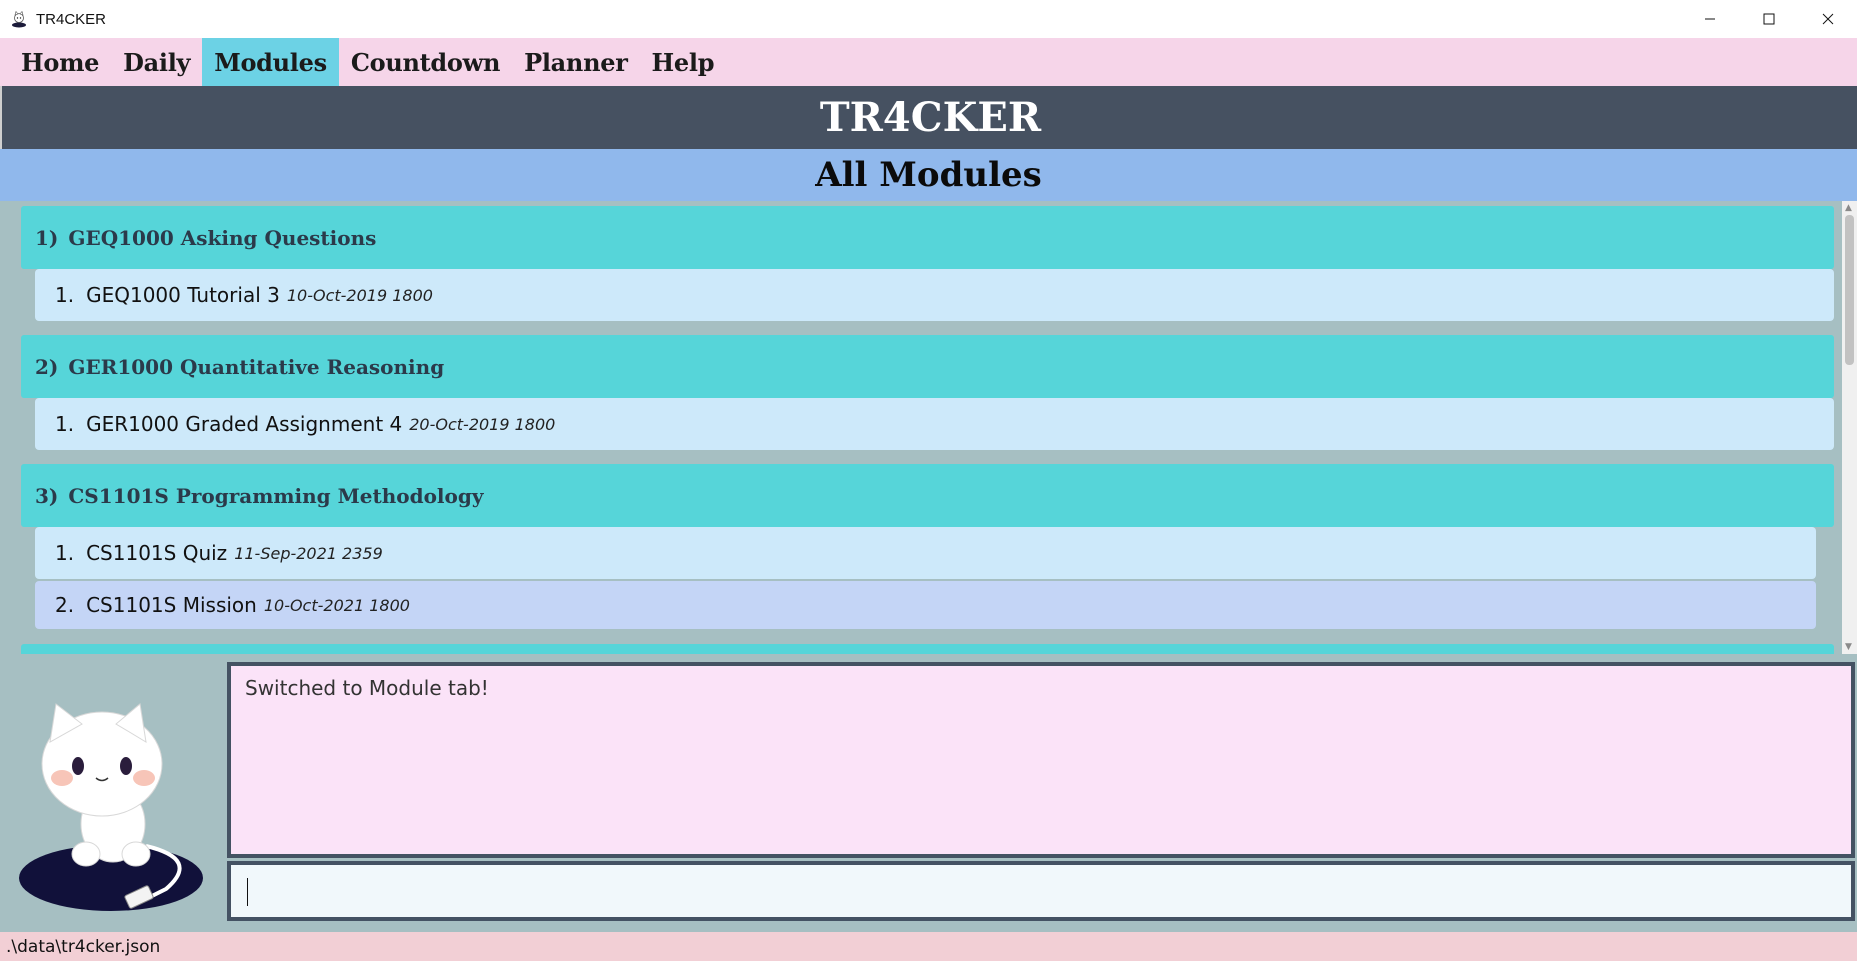 The width and height of the screenshot is (1857, 961). I want to click on minimize-icon, so click(1709, 19).